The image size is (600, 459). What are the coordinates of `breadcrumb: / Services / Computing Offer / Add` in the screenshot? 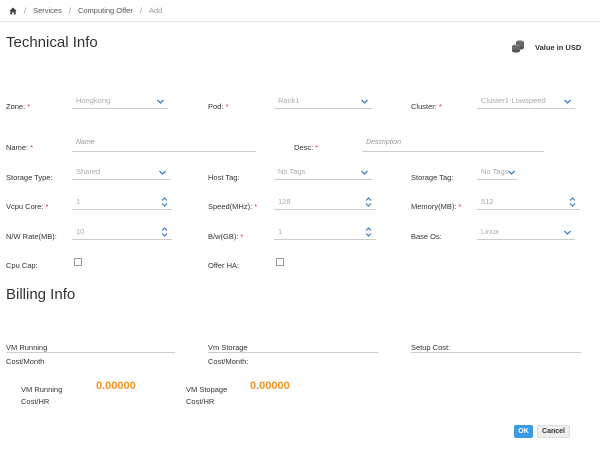 It's located at (300, 11).